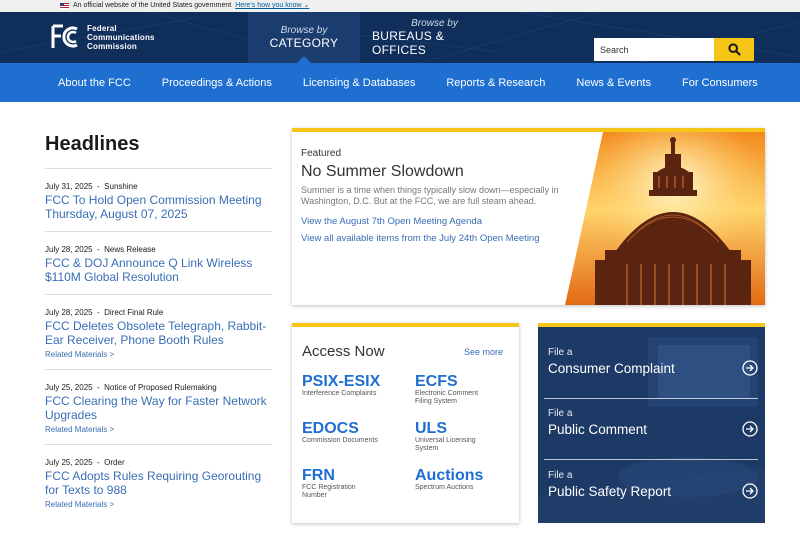 This screenshot has height=533, width=800. Describe the element at coordinates (613, 83) in the screenshot. I see `nav-news-events: News & Events` at that location.